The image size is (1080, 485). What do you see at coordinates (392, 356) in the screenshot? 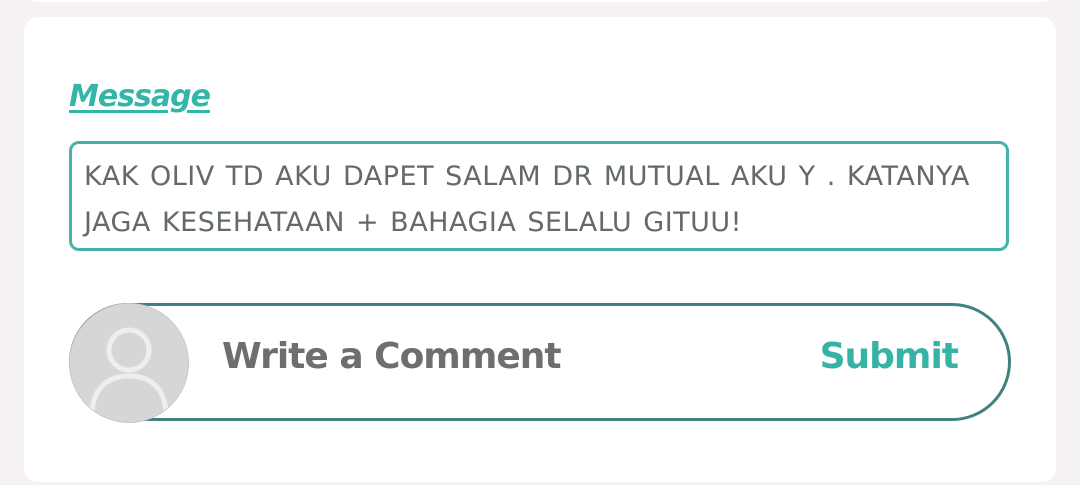
I see `comment-input: Write a Comment` at bounding box center [392, 356].